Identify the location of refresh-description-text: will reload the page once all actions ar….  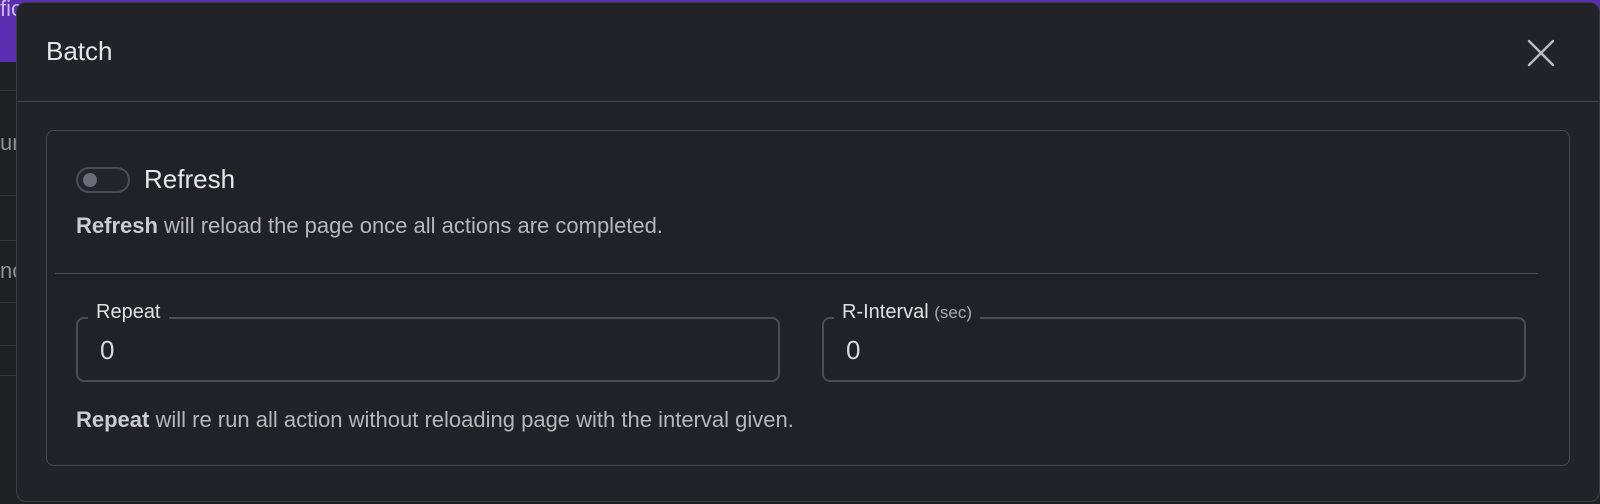
(410, 225).